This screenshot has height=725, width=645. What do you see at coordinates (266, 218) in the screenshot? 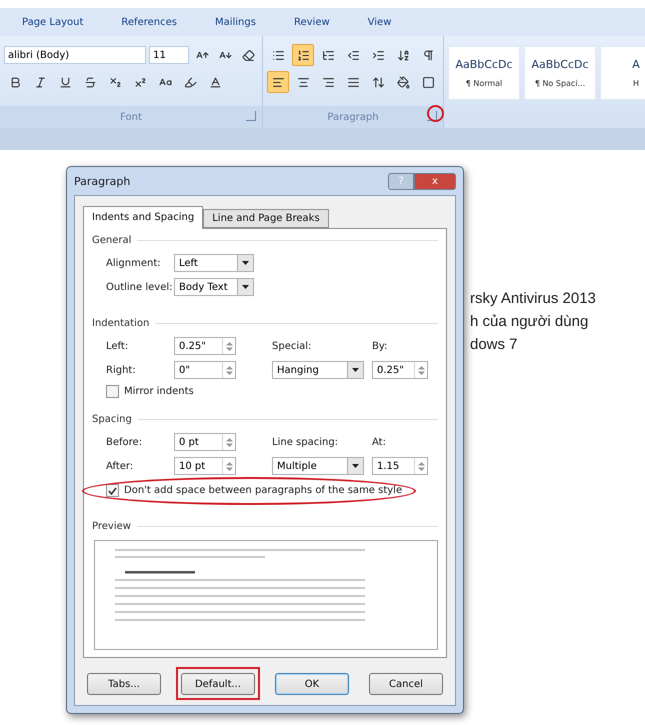
I see `dialog-tab: Line and Page Breaks` at bounding box center [266, 218].